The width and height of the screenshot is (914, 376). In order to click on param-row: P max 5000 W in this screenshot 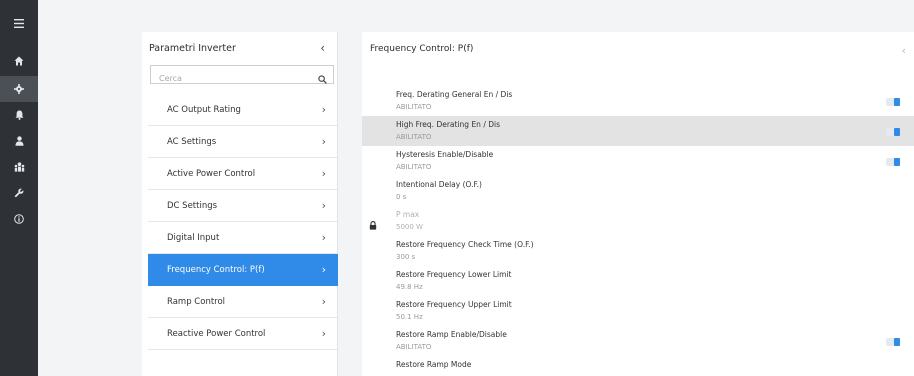, I will do `click(638, 221)`.